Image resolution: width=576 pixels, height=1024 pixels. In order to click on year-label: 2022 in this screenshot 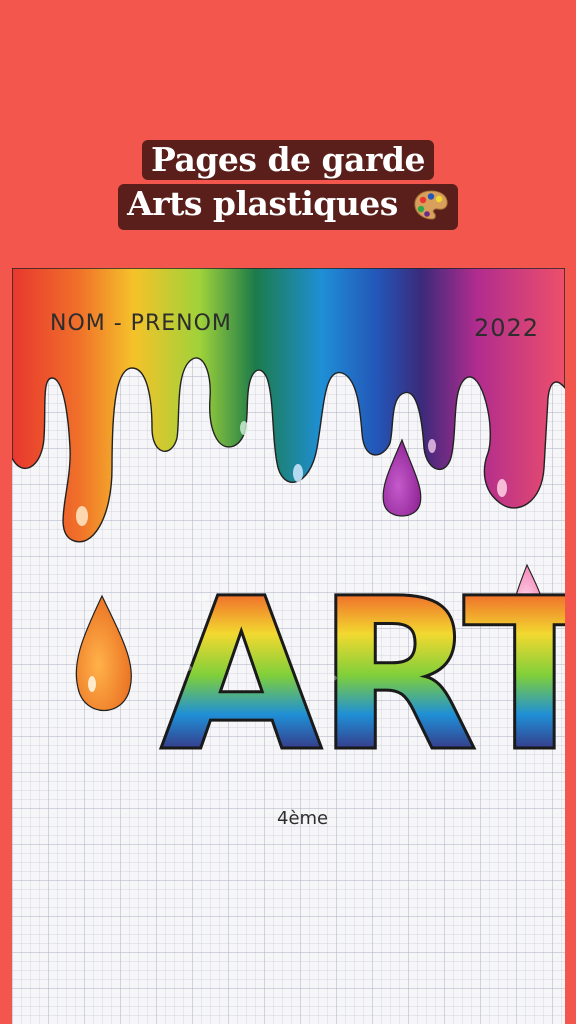, I will do `click(506, 328)`.